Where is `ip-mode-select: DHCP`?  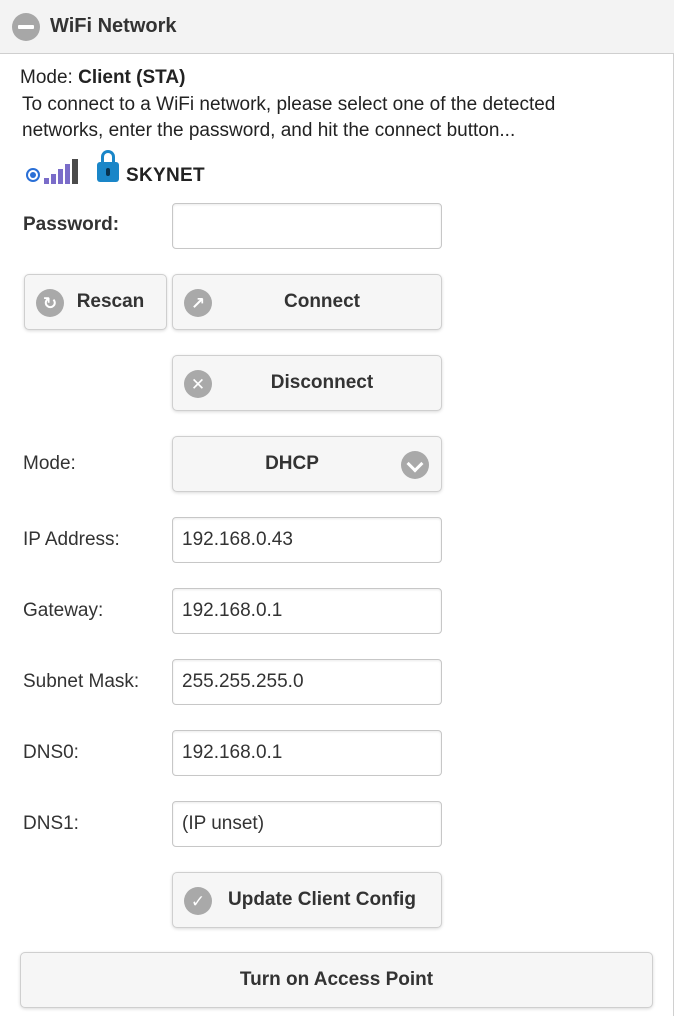 ip-mode-select: DHCP is located at coordinates (307, 464).